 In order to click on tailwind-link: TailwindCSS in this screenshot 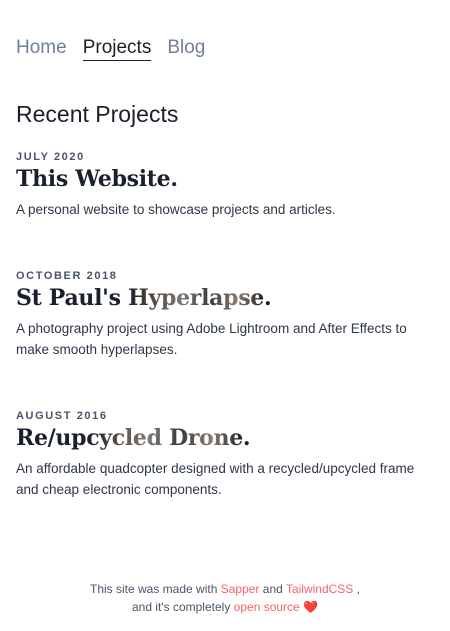, I will do `click(319, 589)`.